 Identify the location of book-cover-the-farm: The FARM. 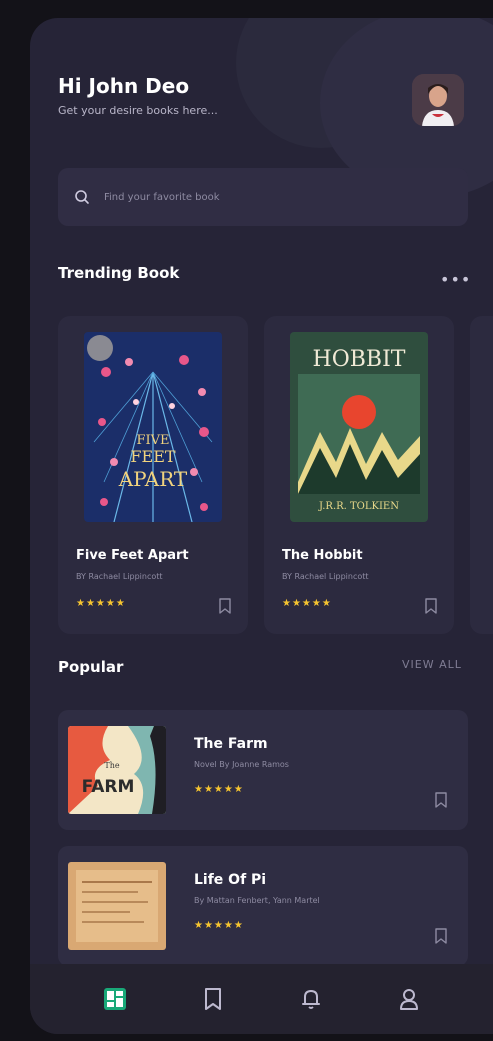
(117, 770).